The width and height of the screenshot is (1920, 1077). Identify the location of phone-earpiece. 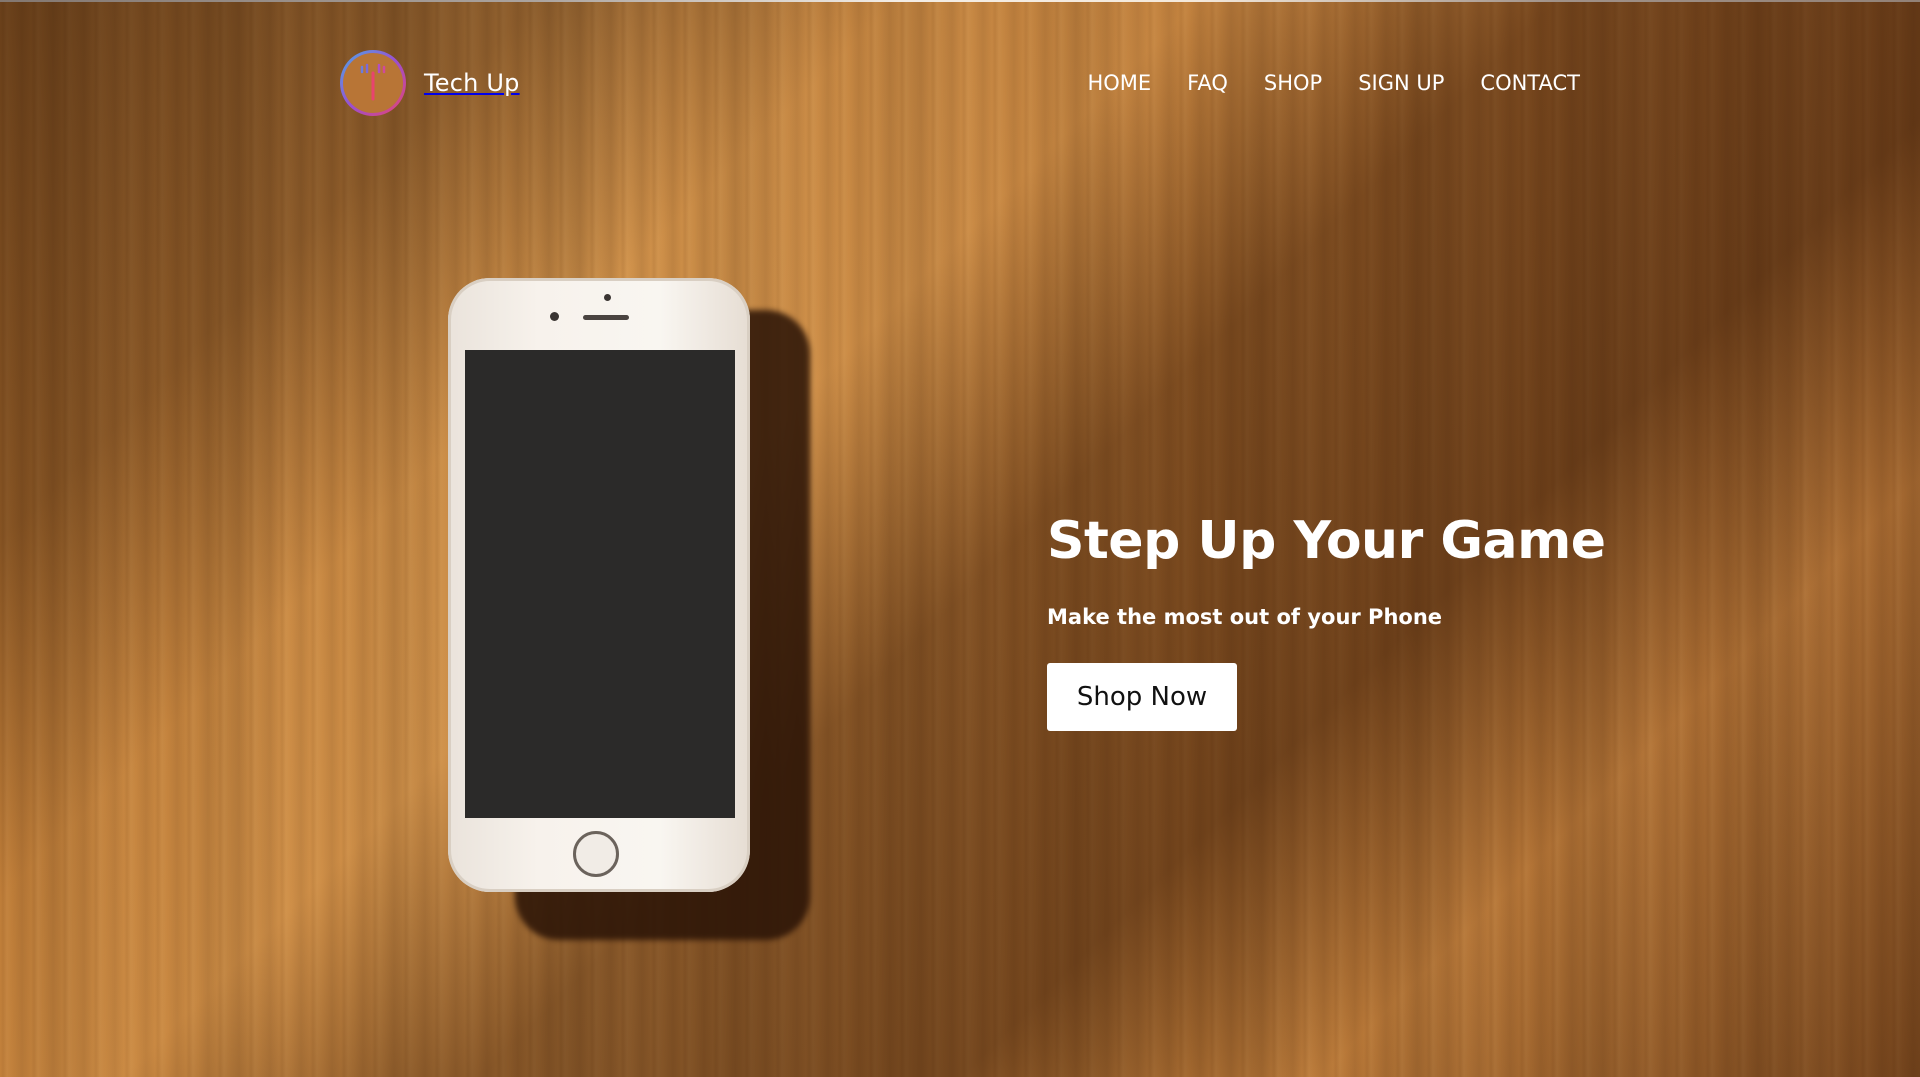
(606, 317).